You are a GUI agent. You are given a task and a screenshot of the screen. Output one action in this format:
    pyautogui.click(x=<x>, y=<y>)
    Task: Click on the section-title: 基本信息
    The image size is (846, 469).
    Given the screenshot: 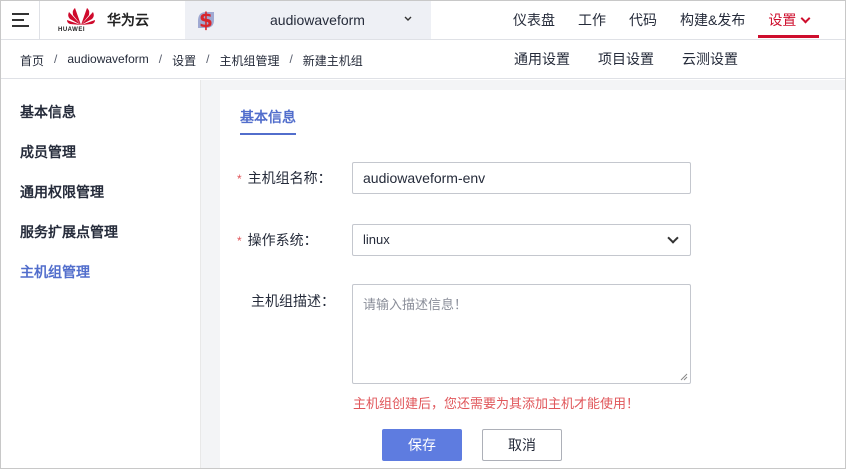 What is the action you would take?
    pyautogui.click(x=268, y=121)
    